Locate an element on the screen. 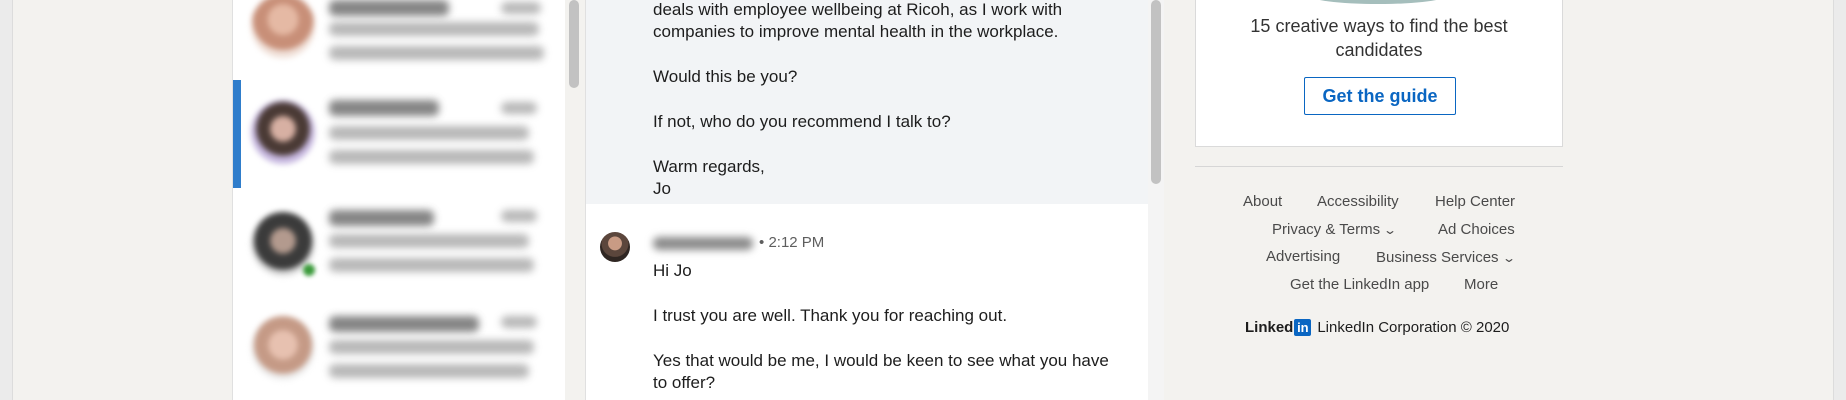 Image resolution: width=1846 pixels, height=400 pixels. footer-link-get-app: Get the LinkedIn app is located at coordinates (1359, 284).